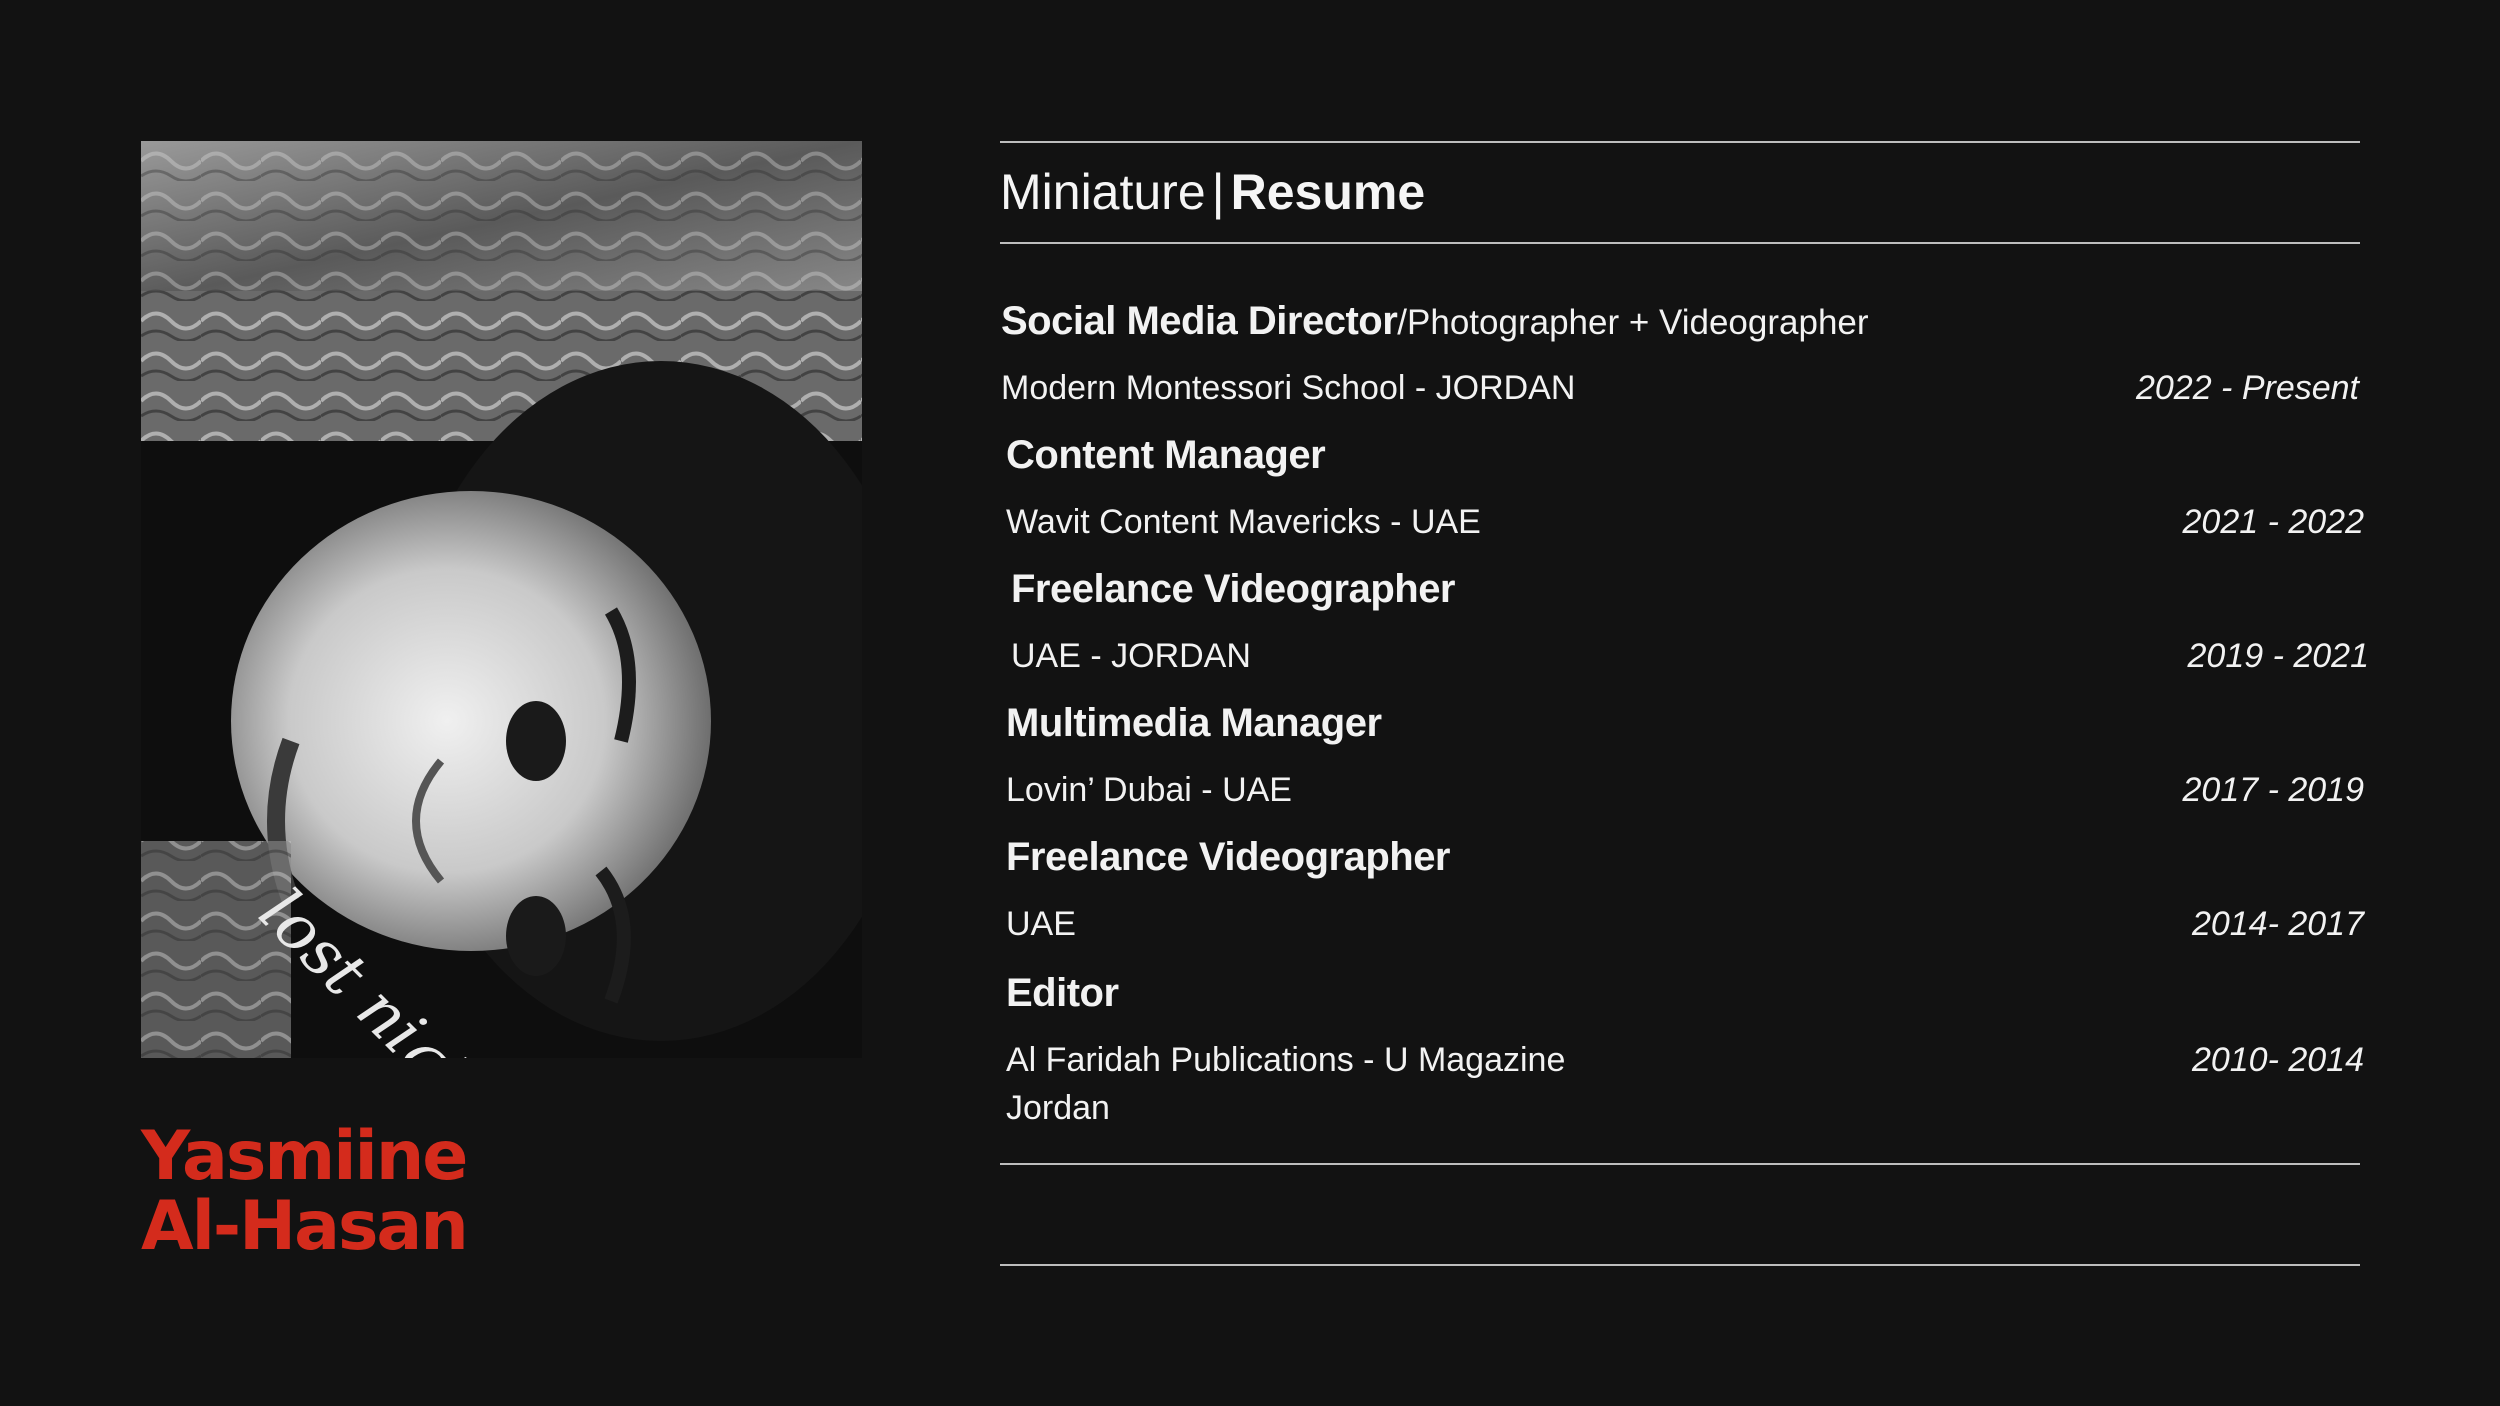 The width and height of the screenshot is (2500, 1406). I want to click on job-dates: 2022 - Present, so click(2247, 388).